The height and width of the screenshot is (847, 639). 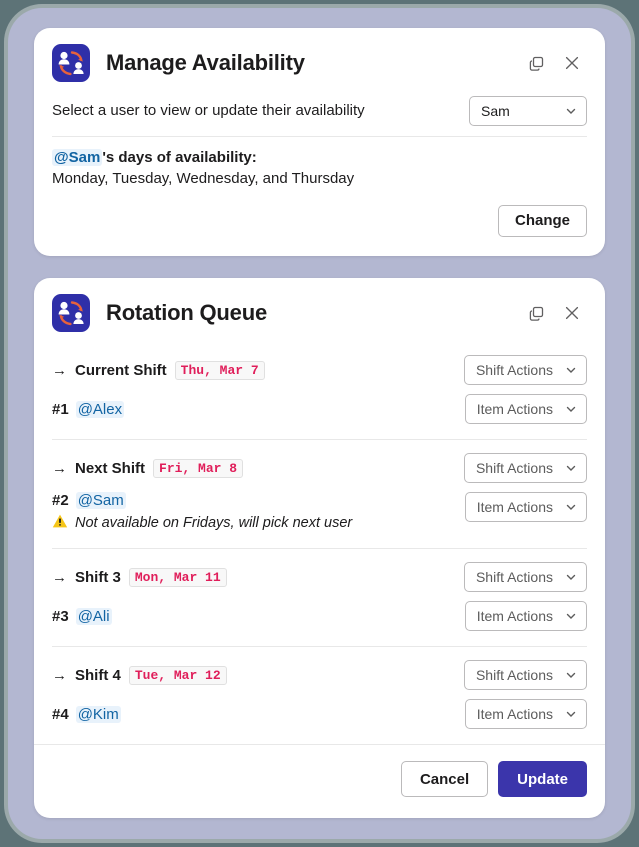 I want to click on cancel-button: Cancel, so click(x=444, y=779).